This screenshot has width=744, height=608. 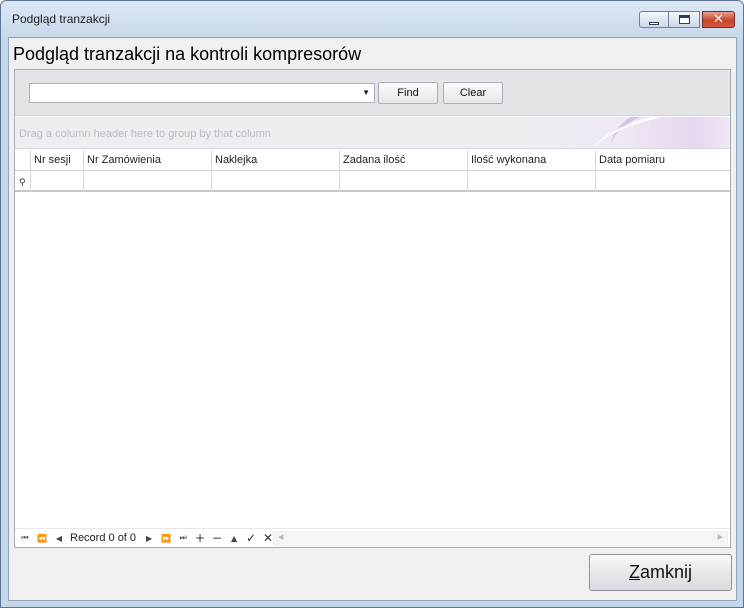 What do you see at coordinates (148, 182) in the screenshot?
I see `filter-cell-nr-zamowienia` at bounding box center [148, 182].